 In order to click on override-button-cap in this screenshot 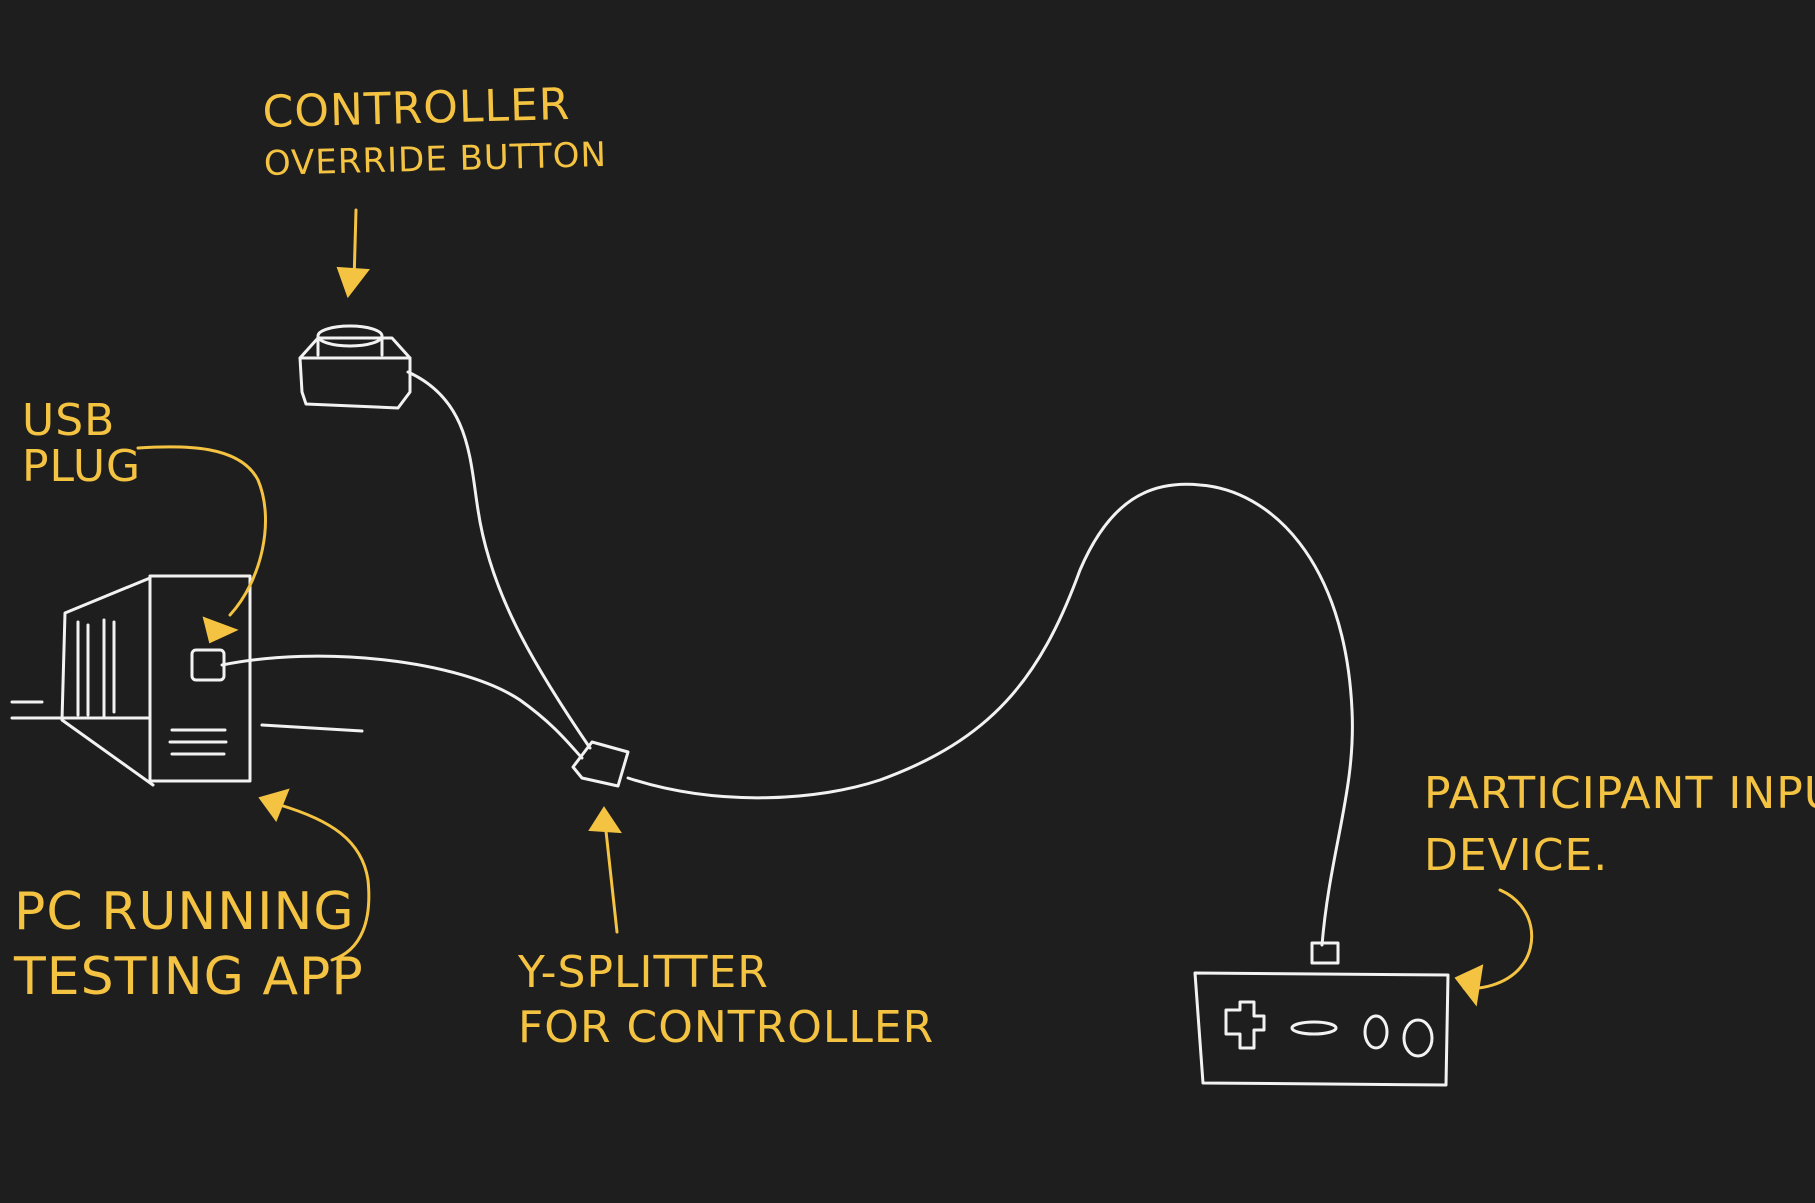, I will do `click(350, 336)`.